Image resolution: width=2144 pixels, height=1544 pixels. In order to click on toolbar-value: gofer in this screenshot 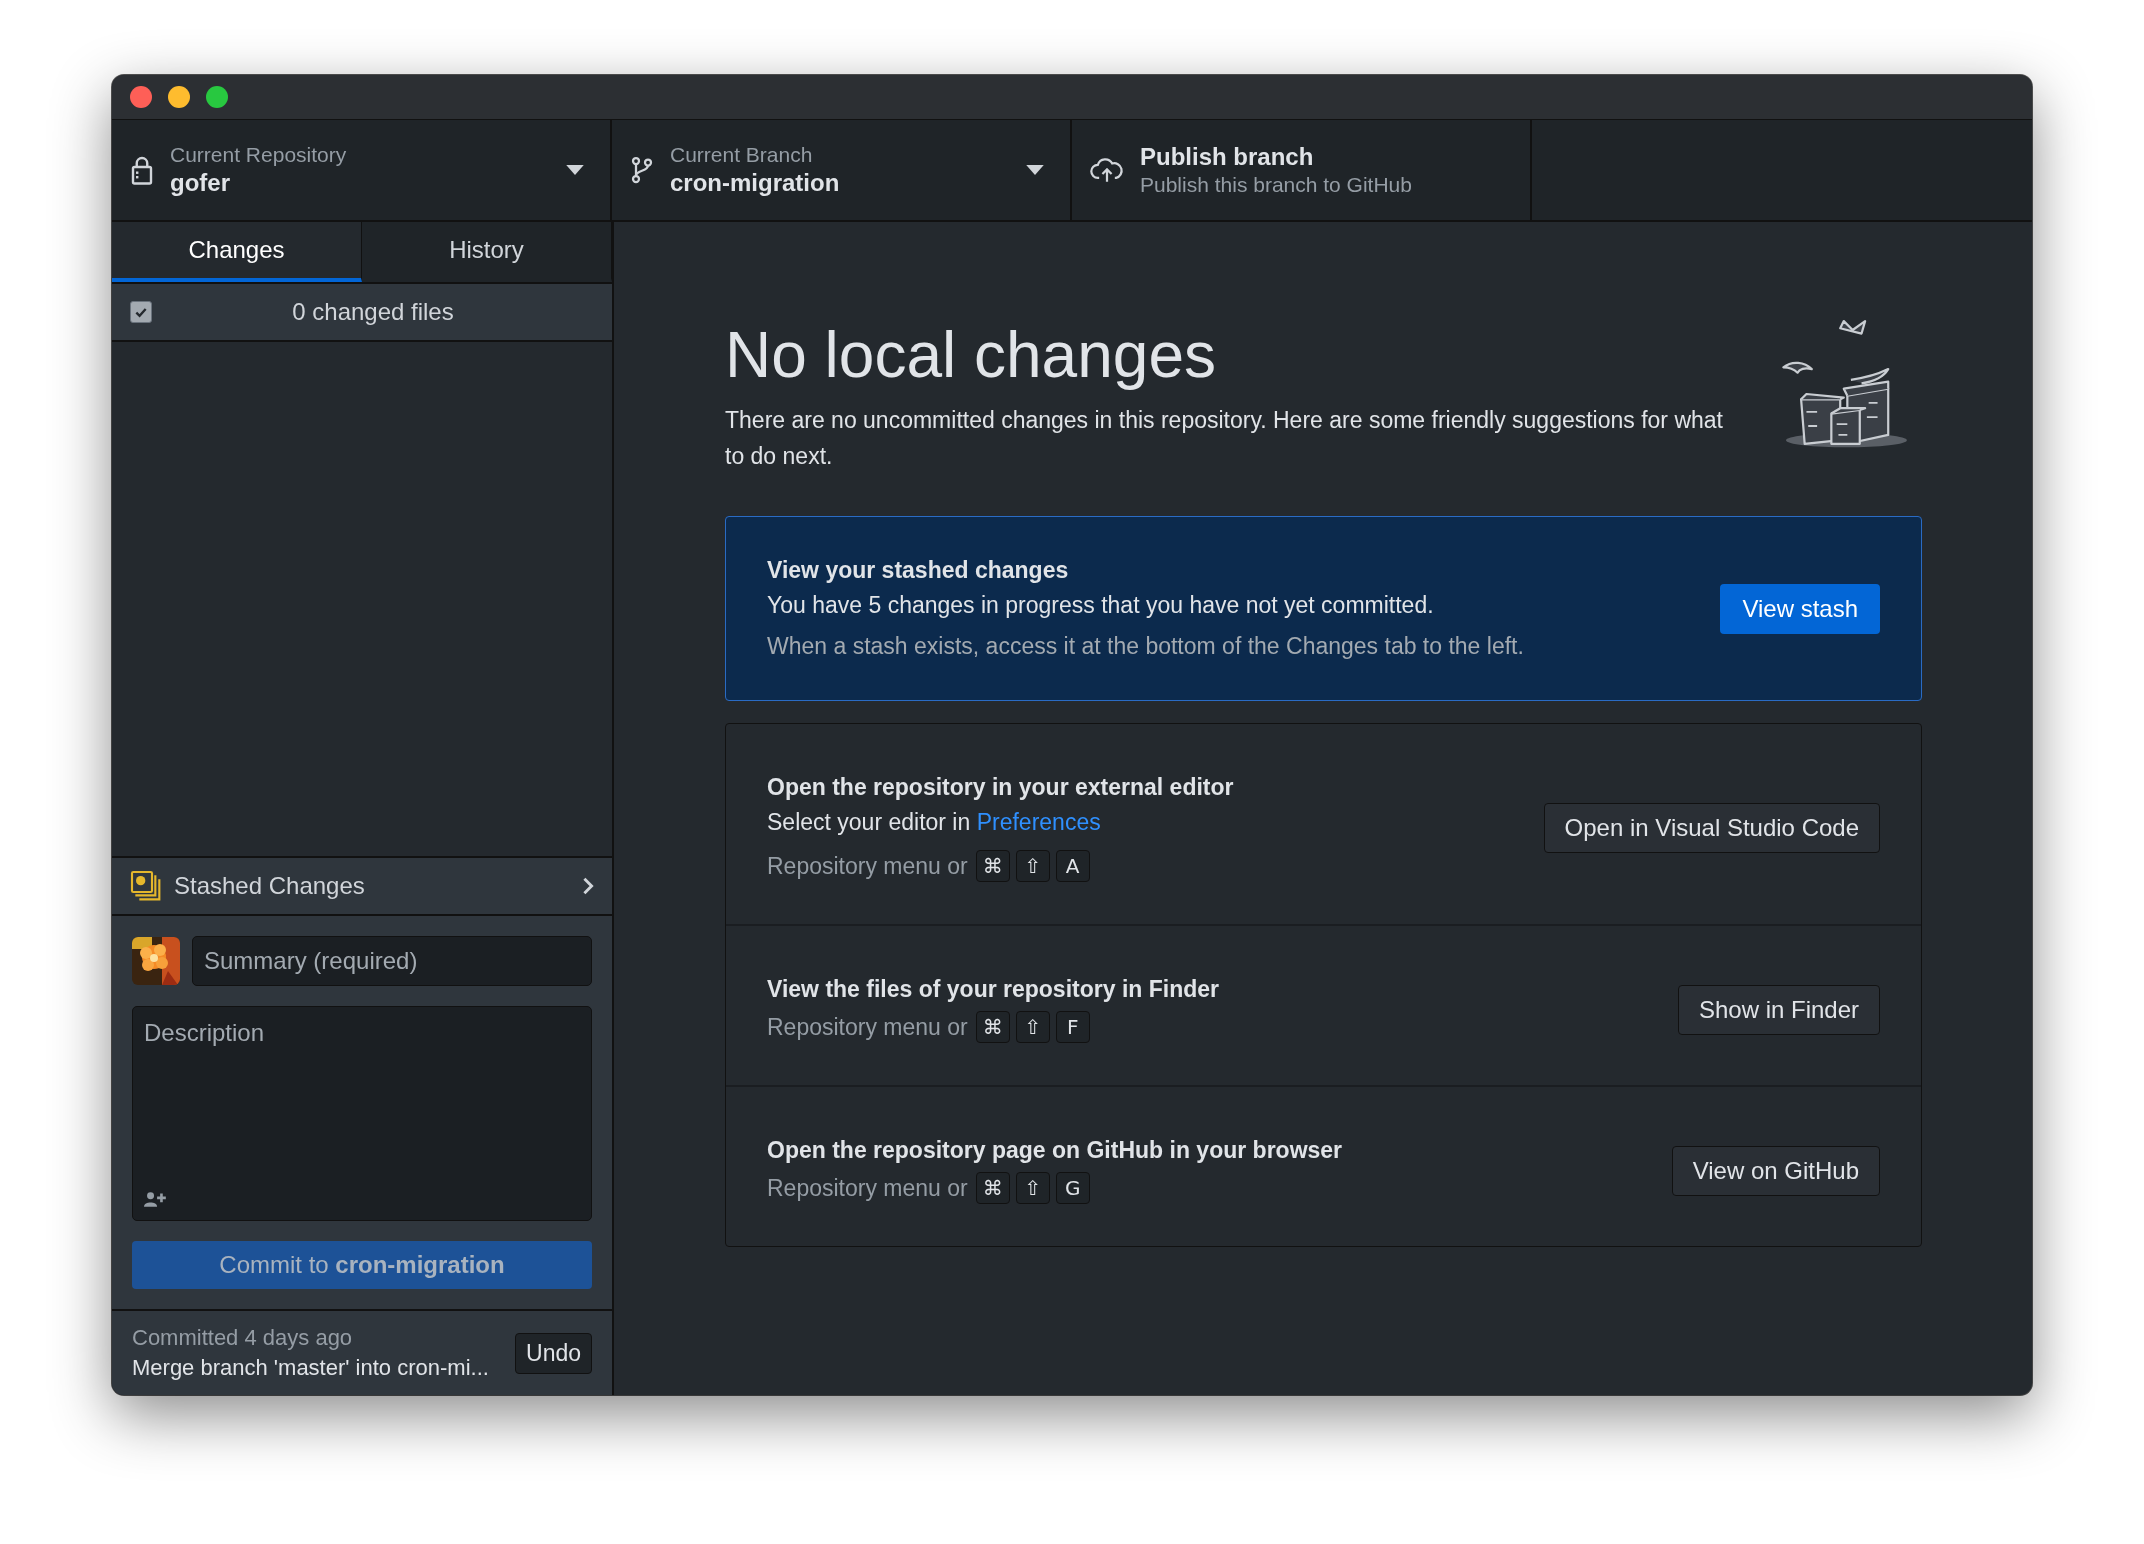, I will do `click(200, 183)`.